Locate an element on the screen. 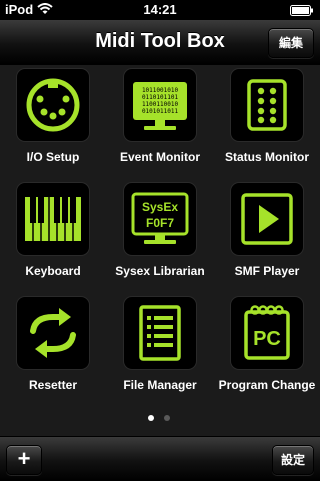 Image resolution: width=320 pixels, height=481 pixels. edit-button: 編集 is located at coordinates (291, 43).